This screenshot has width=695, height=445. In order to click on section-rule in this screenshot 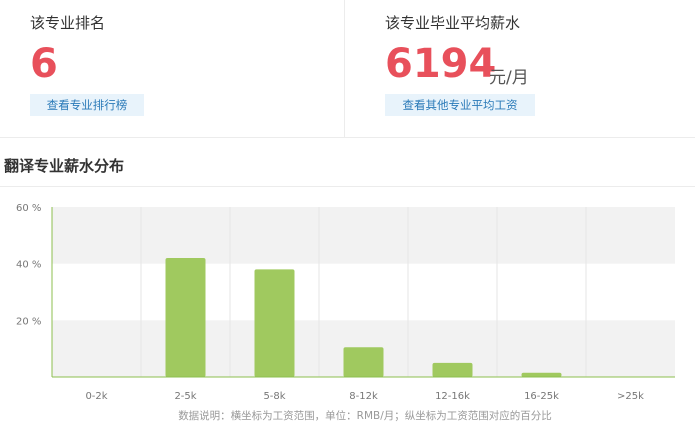, I will do `click(347, 186)`.